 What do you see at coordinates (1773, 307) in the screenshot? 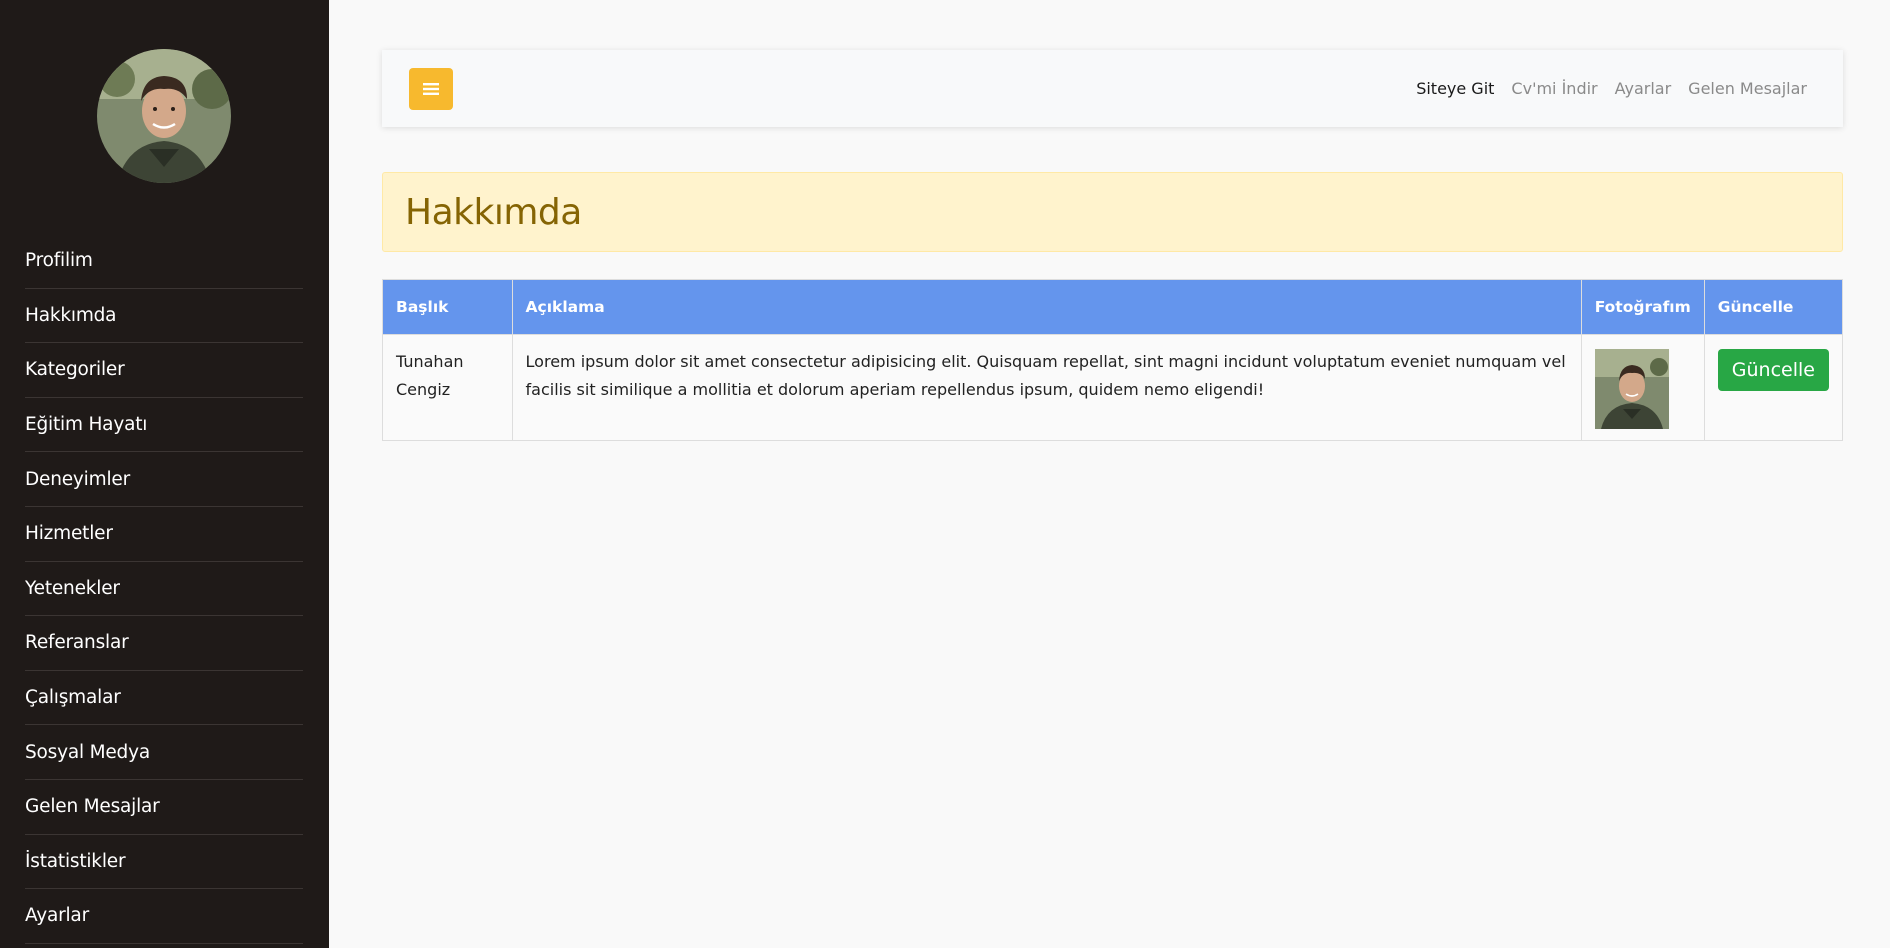
I see `column-header-guncelle: Güncelle` at bounding box center [1773, 307].